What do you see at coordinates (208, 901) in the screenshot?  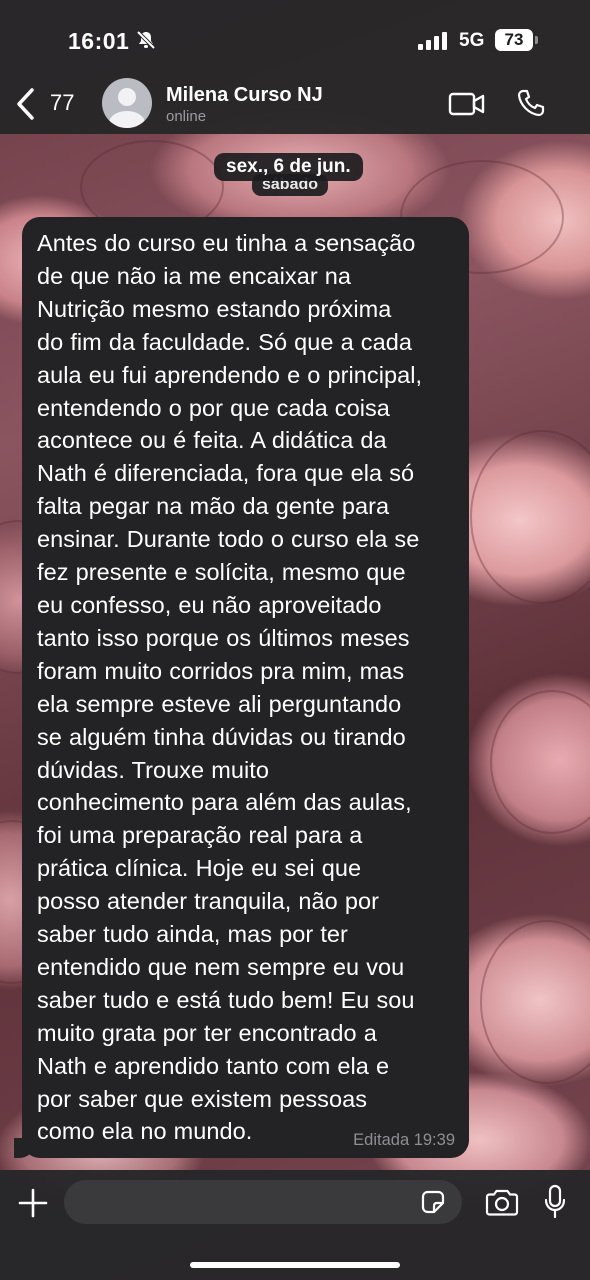 I see `message-line: posso atender tranquila, não por` at bounding box center [208, 901].